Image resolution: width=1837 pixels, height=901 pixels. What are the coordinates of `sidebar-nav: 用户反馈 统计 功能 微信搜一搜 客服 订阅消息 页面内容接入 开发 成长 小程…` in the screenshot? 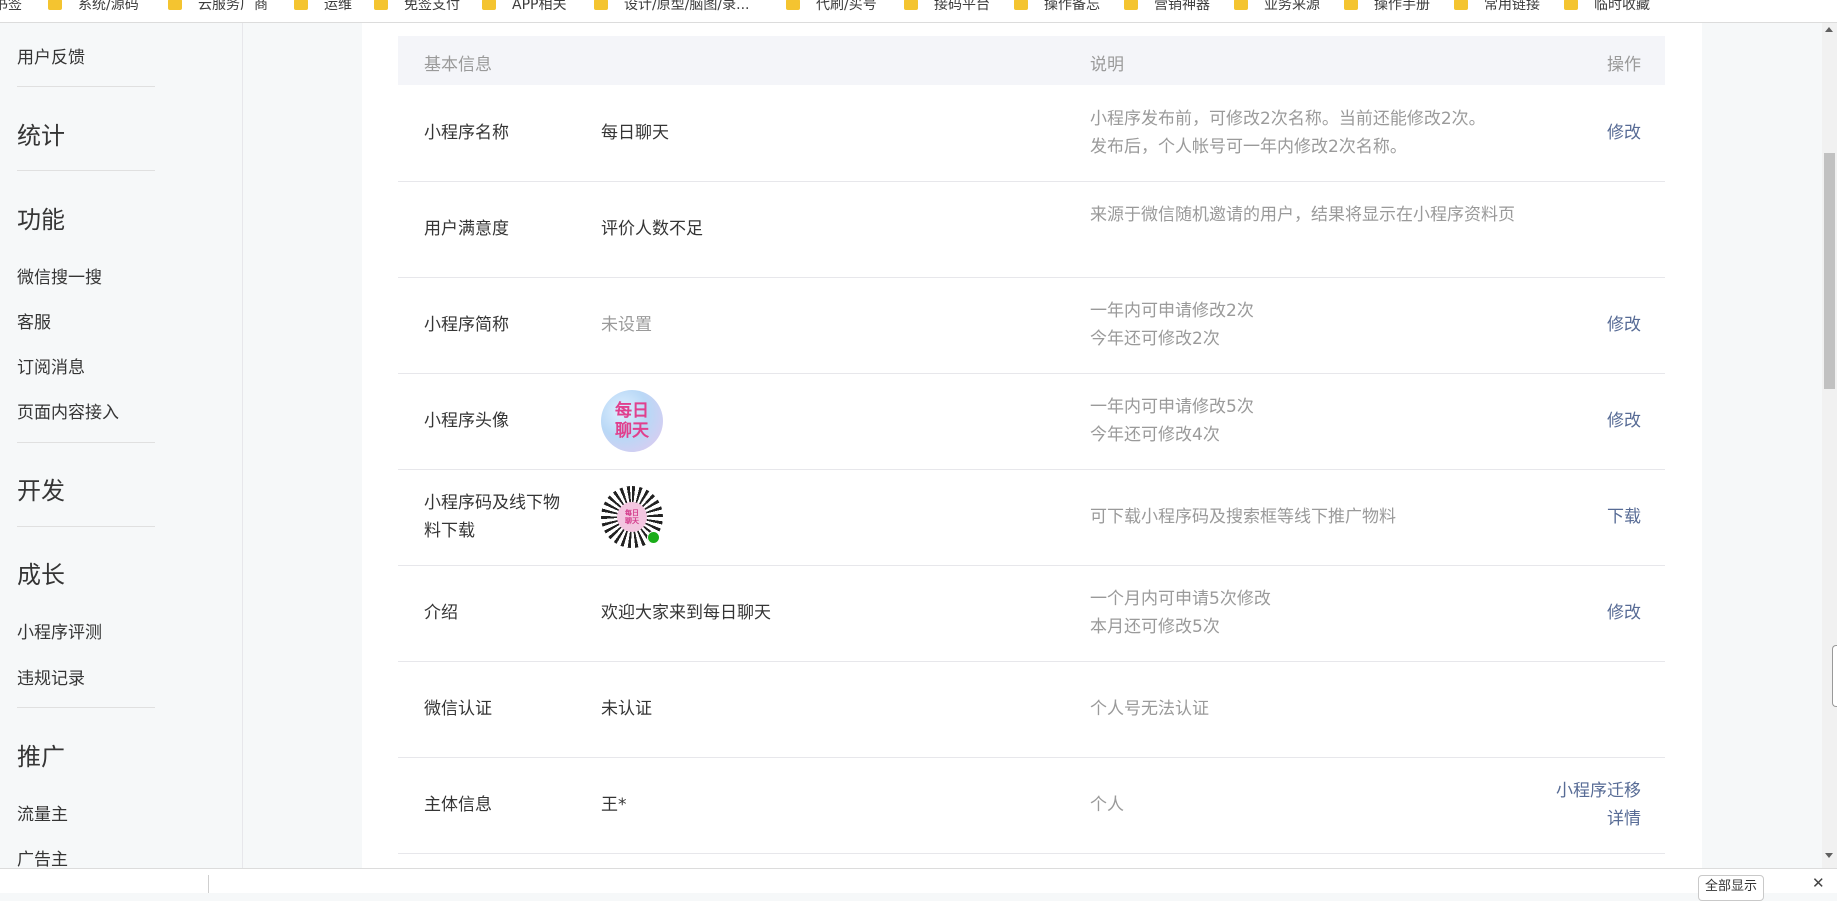 It's located at (121, 446).